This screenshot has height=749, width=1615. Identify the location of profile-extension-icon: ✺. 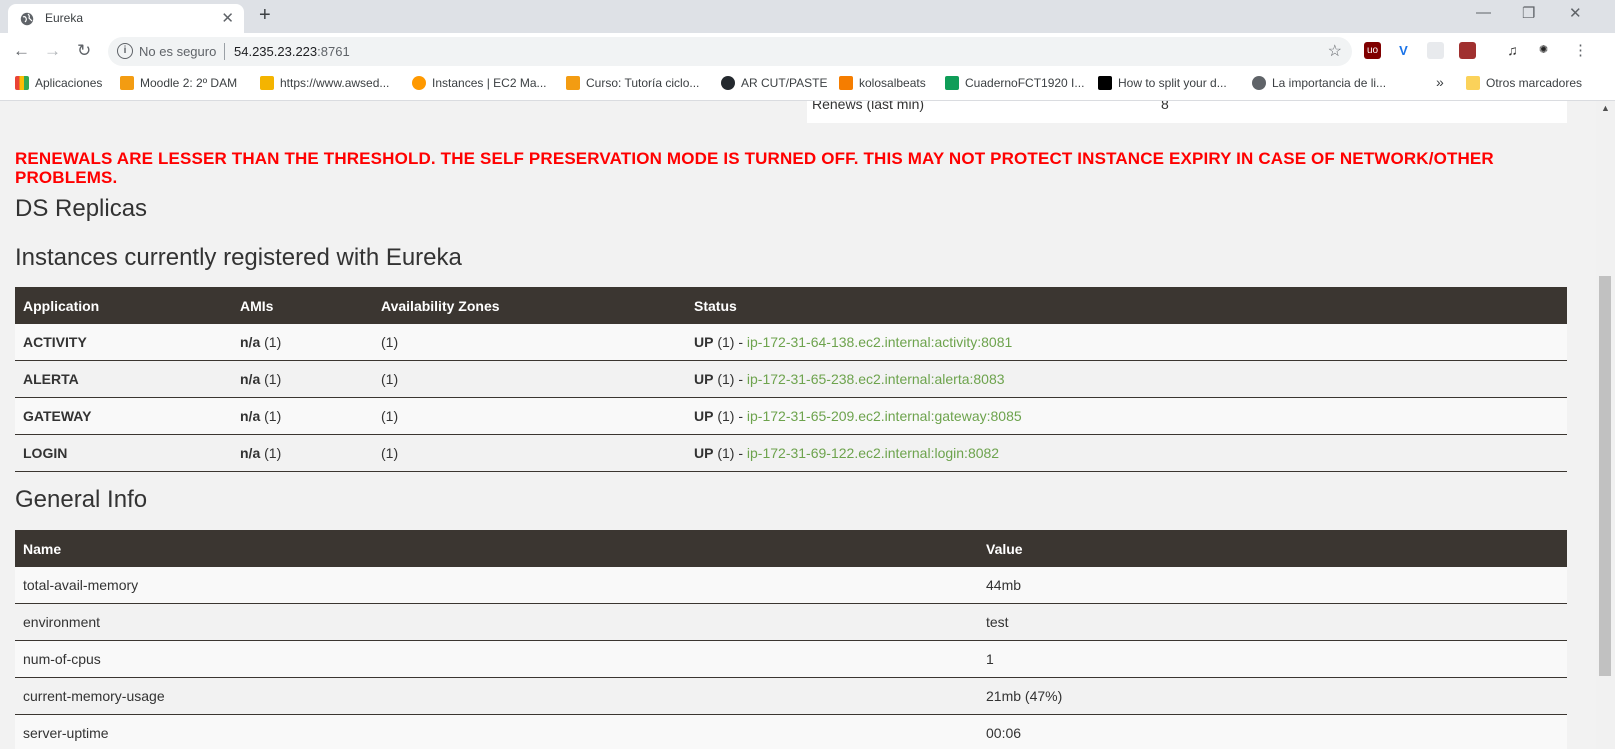
(1543, 50).